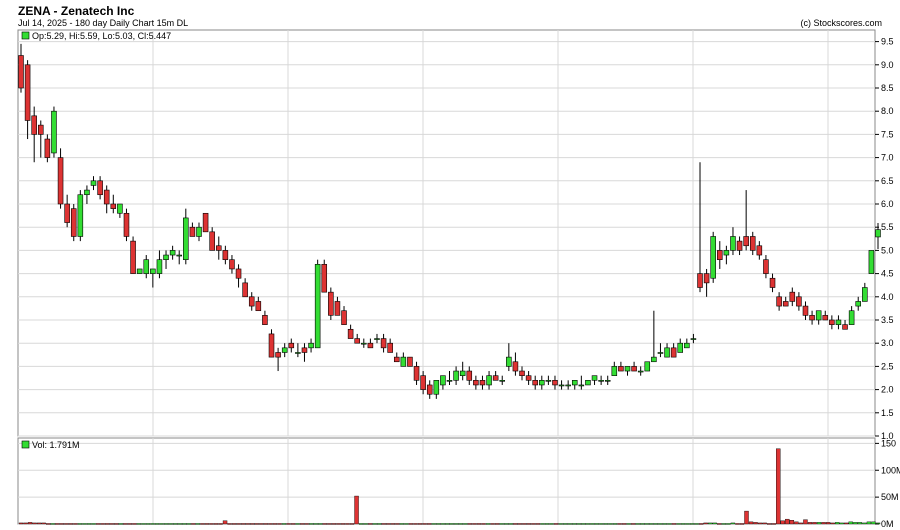 Image resolution: width=900 pixels, height=530 pixels. What do you see at coordinates (887, 413) in the screenshot?
I see `price-tick-label: 1.5` at bounding box center [887, 413].